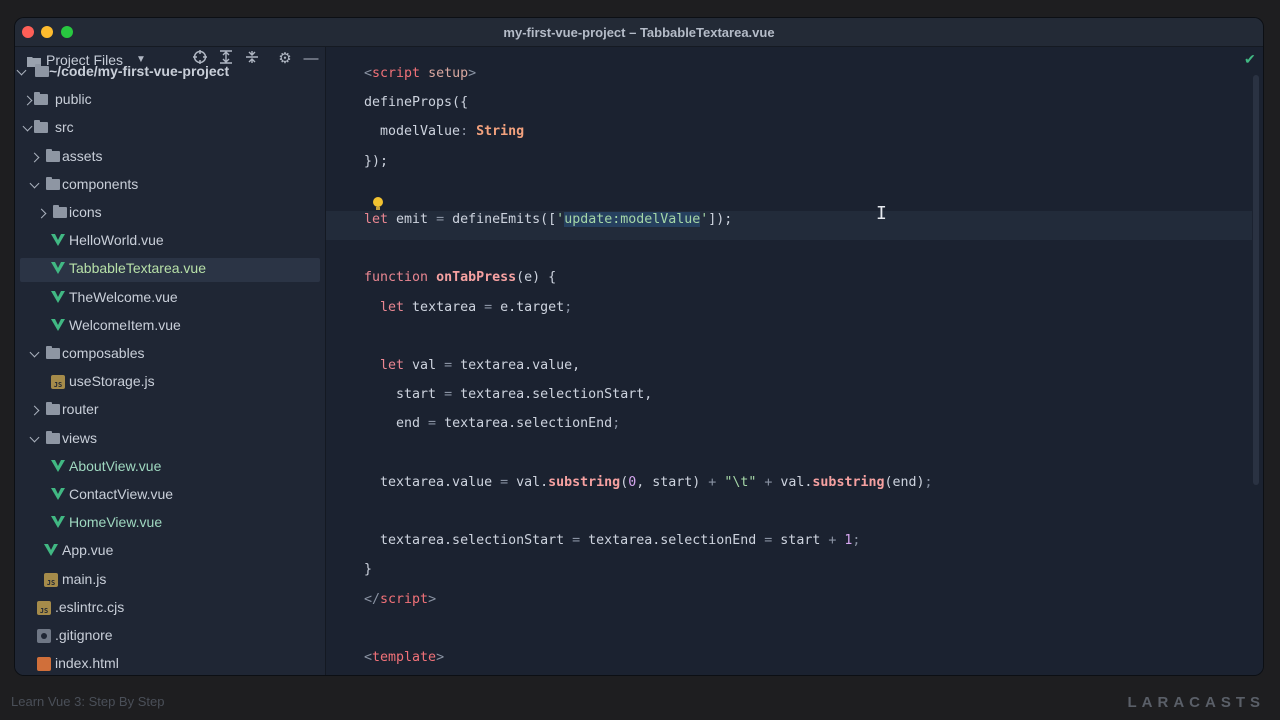  Describe the element at coordinates (170, 214) in the screenshot. I see `tree-folder: icons` at that location.